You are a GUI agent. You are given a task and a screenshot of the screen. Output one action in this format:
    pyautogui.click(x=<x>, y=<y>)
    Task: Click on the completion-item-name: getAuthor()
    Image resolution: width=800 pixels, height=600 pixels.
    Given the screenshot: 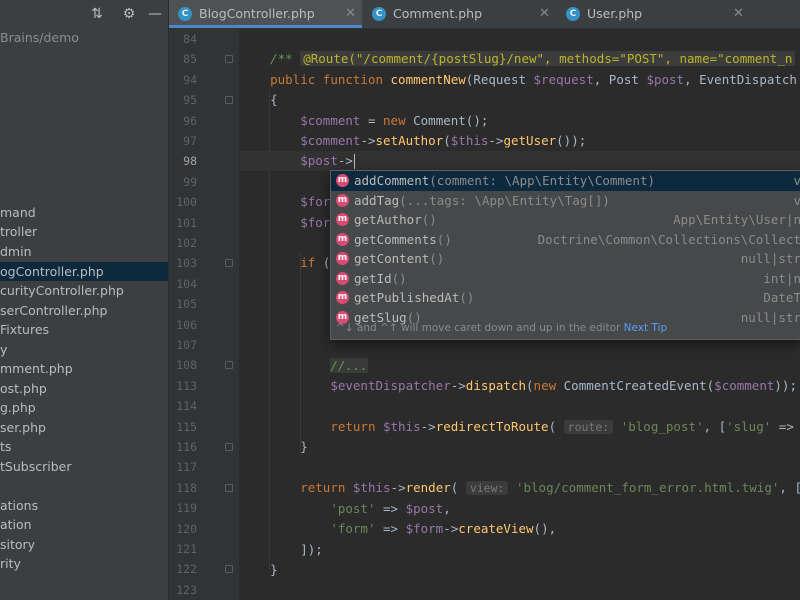 What is the action you would take?
    pyautogui.click(x=395, y=220)
    